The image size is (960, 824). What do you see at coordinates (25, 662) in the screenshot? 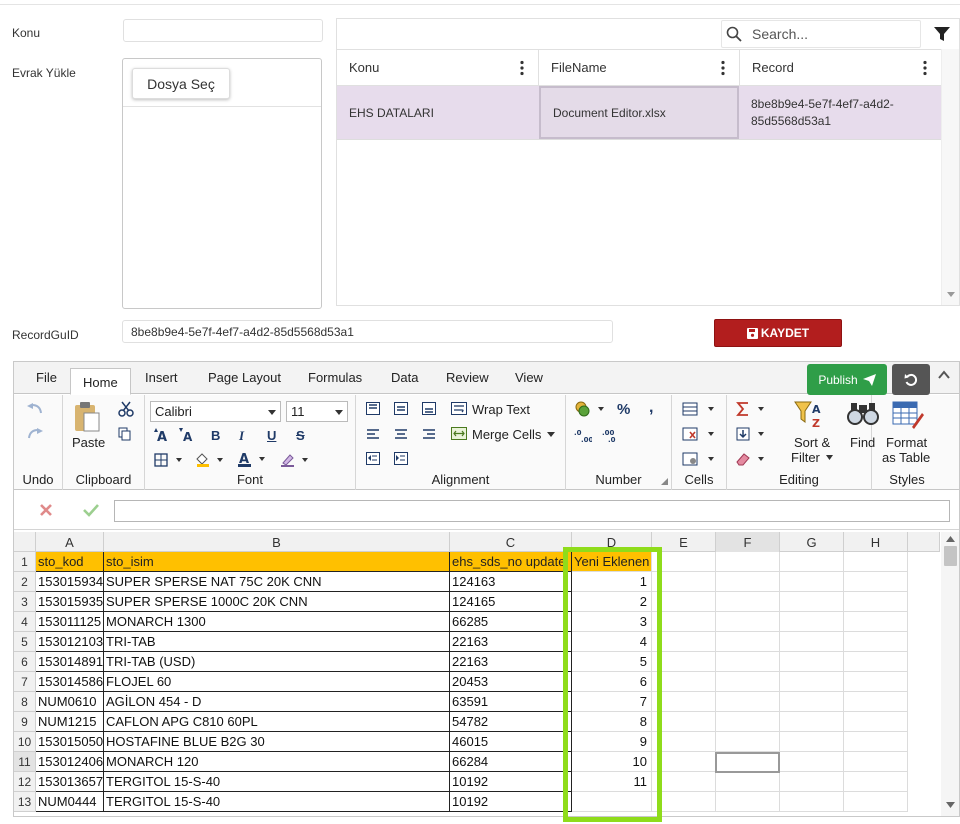
I see `row-header: 6` at bounding box center [25, 662].